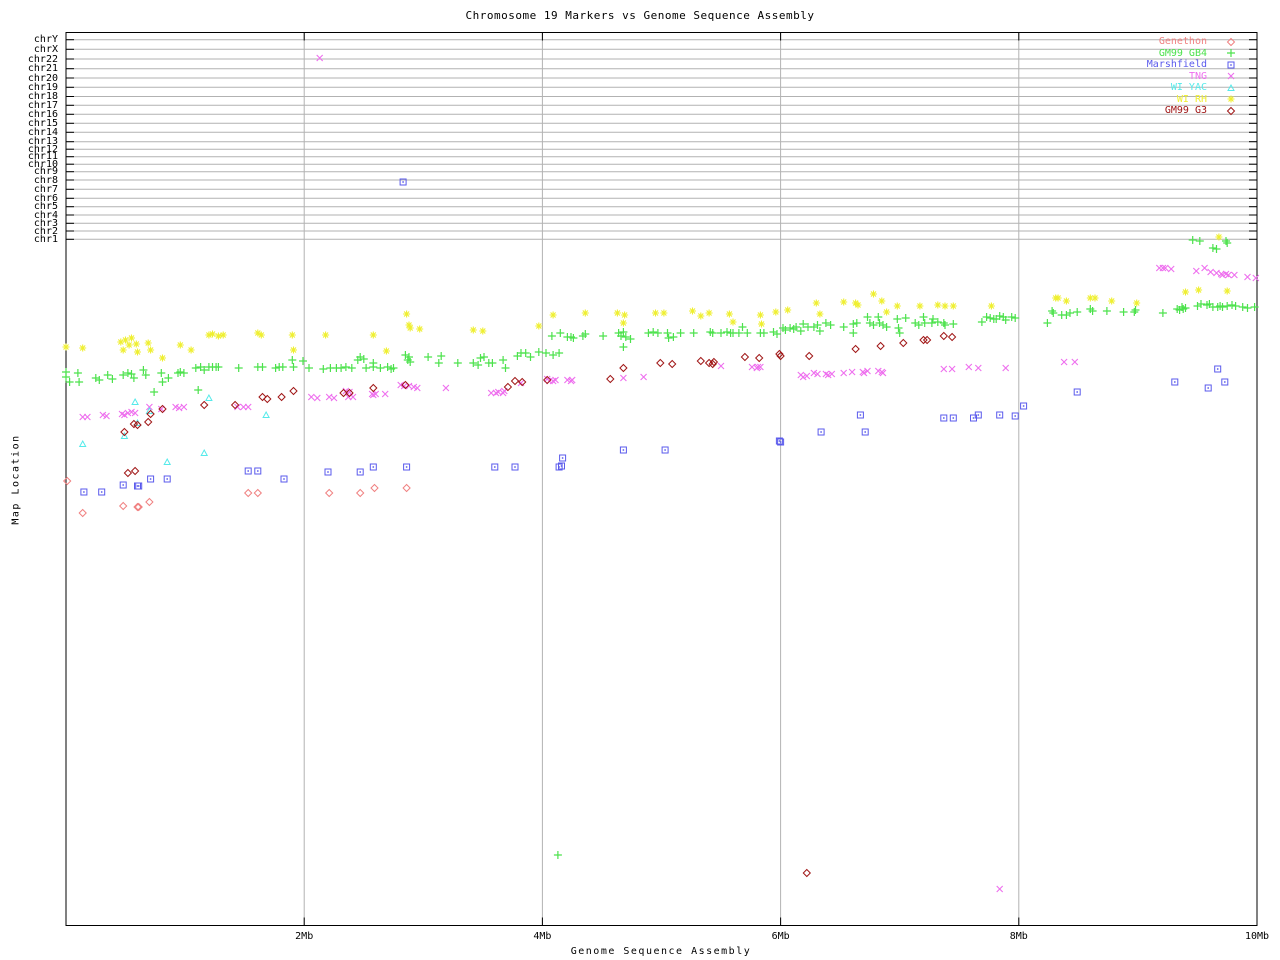 The width and height of the screenshot is (1280, 960). I want to click on legend-label-genethon: Genethon, so click(1182, 42).